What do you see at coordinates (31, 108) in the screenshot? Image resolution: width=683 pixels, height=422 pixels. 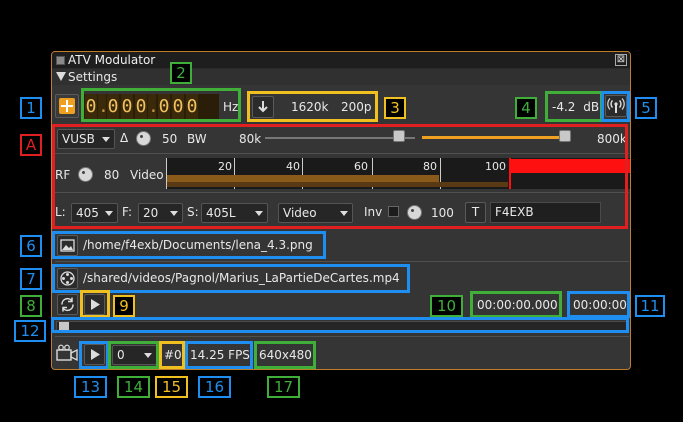 I see `annotation-label-1: 1` at bounding box center [31, 108].